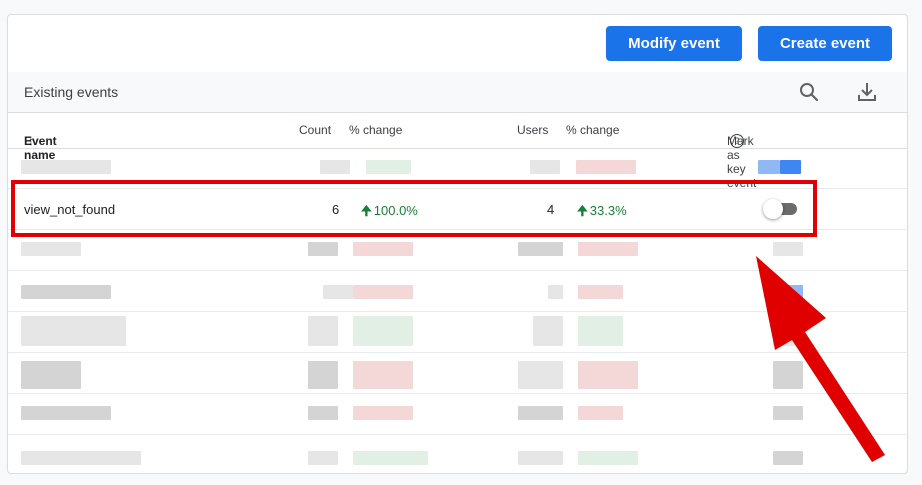 Image resolution: width=922 pixels, height=485 pixels. I want to click on event-name-cell: view_not_found, so click(69, 209).